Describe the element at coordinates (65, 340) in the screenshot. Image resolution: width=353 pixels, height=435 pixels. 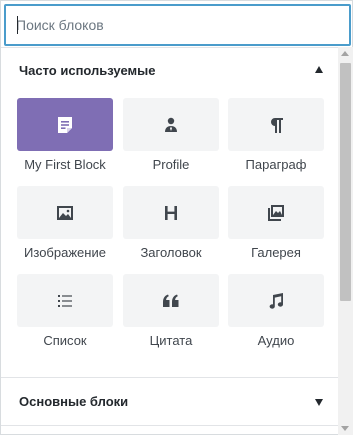
I see `block-label: Список` at that location.